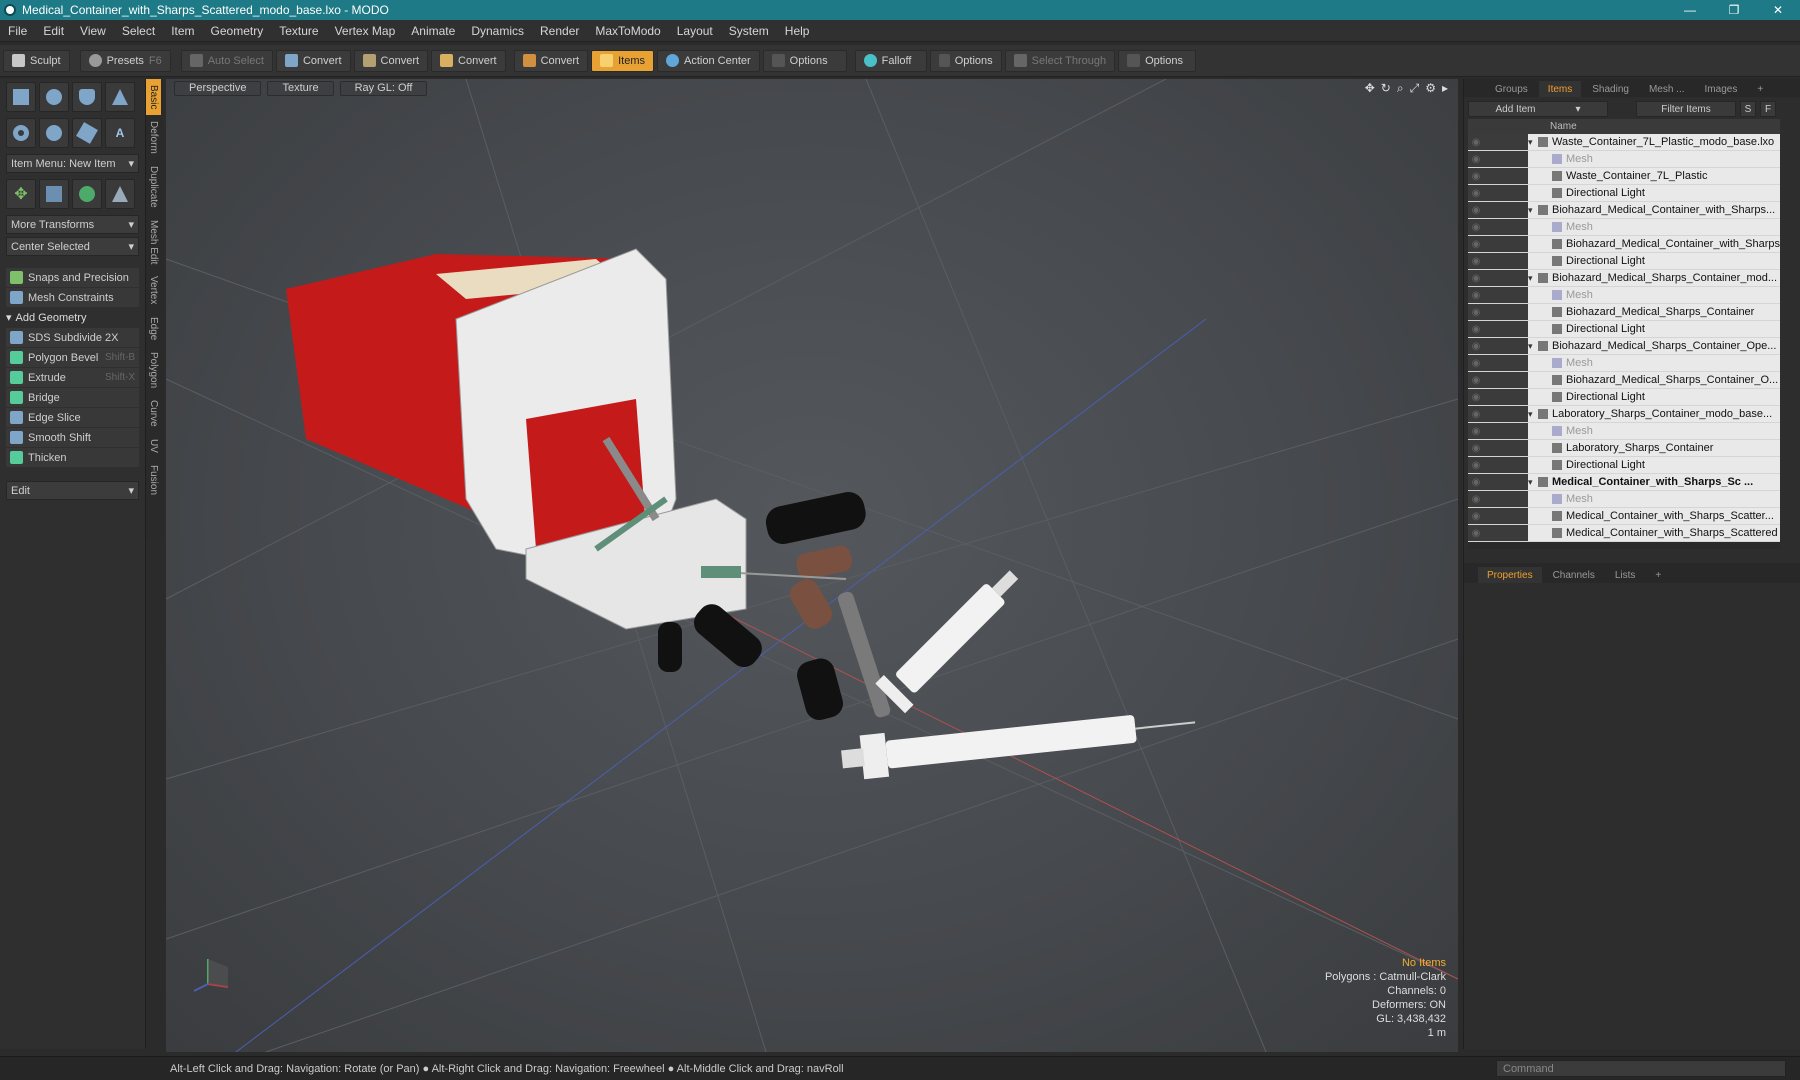  I want to click on tab-basic: Basic, so click(153, 97).